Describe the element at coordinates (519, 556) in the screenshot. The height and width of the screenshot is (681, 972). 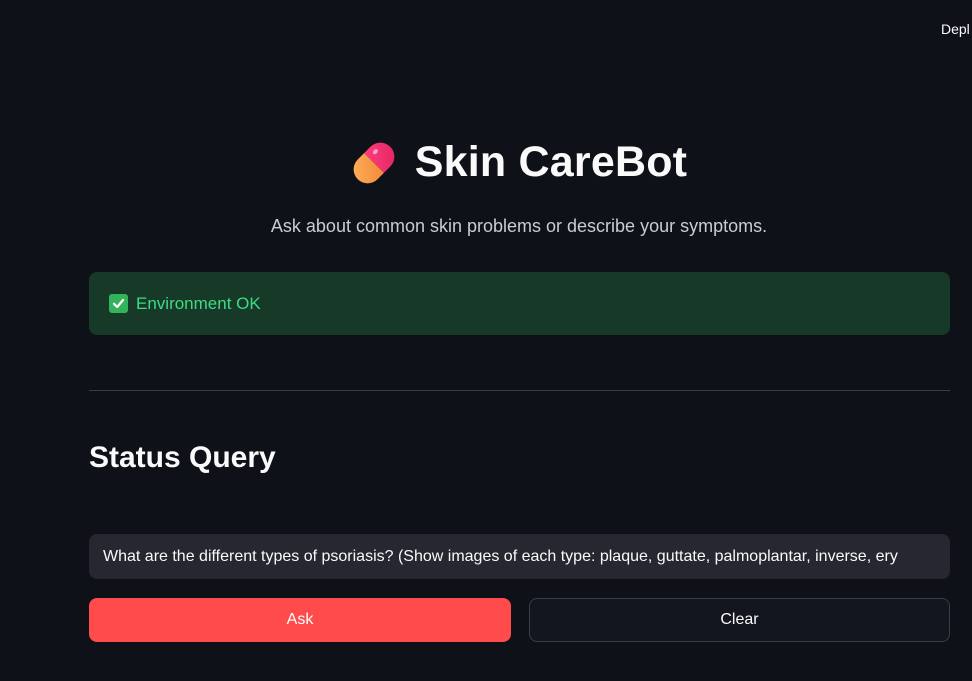
I see `query-input` at that location.